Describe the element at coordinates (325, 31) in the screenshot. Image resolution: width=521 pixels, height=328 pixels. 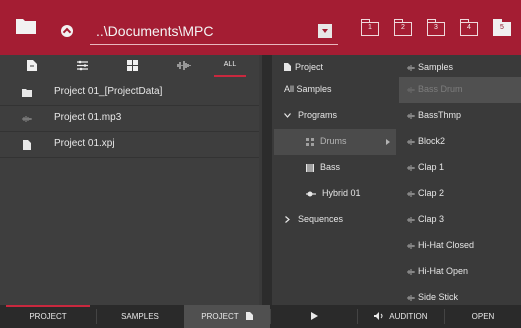
I see `dropdown-icon` at that location.